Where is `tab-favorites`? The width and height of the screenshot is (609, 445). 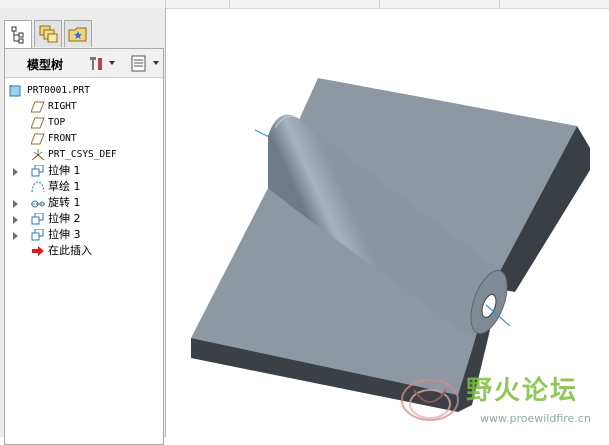 tab-favorites is located at coordinates (78, 33).